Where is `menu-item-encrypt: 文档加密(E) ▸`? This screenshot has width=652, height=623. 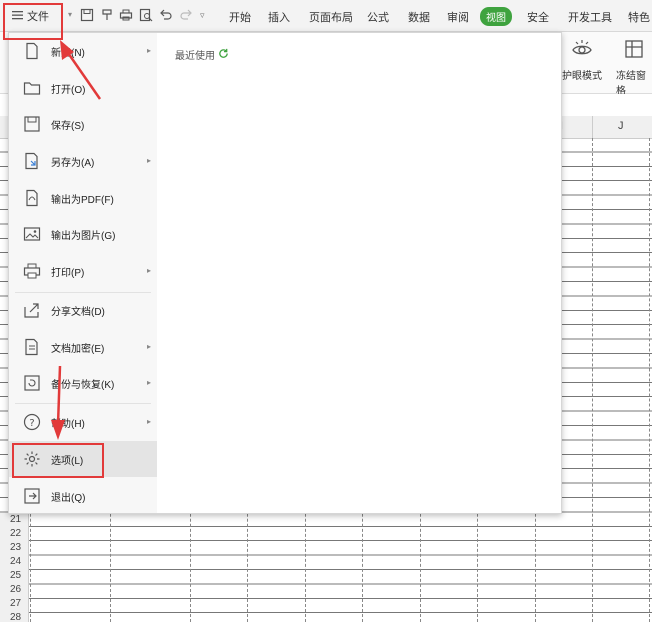
menu-item-encrypt: 文档加密(E) ▸ is located at coordinates (83, 347).